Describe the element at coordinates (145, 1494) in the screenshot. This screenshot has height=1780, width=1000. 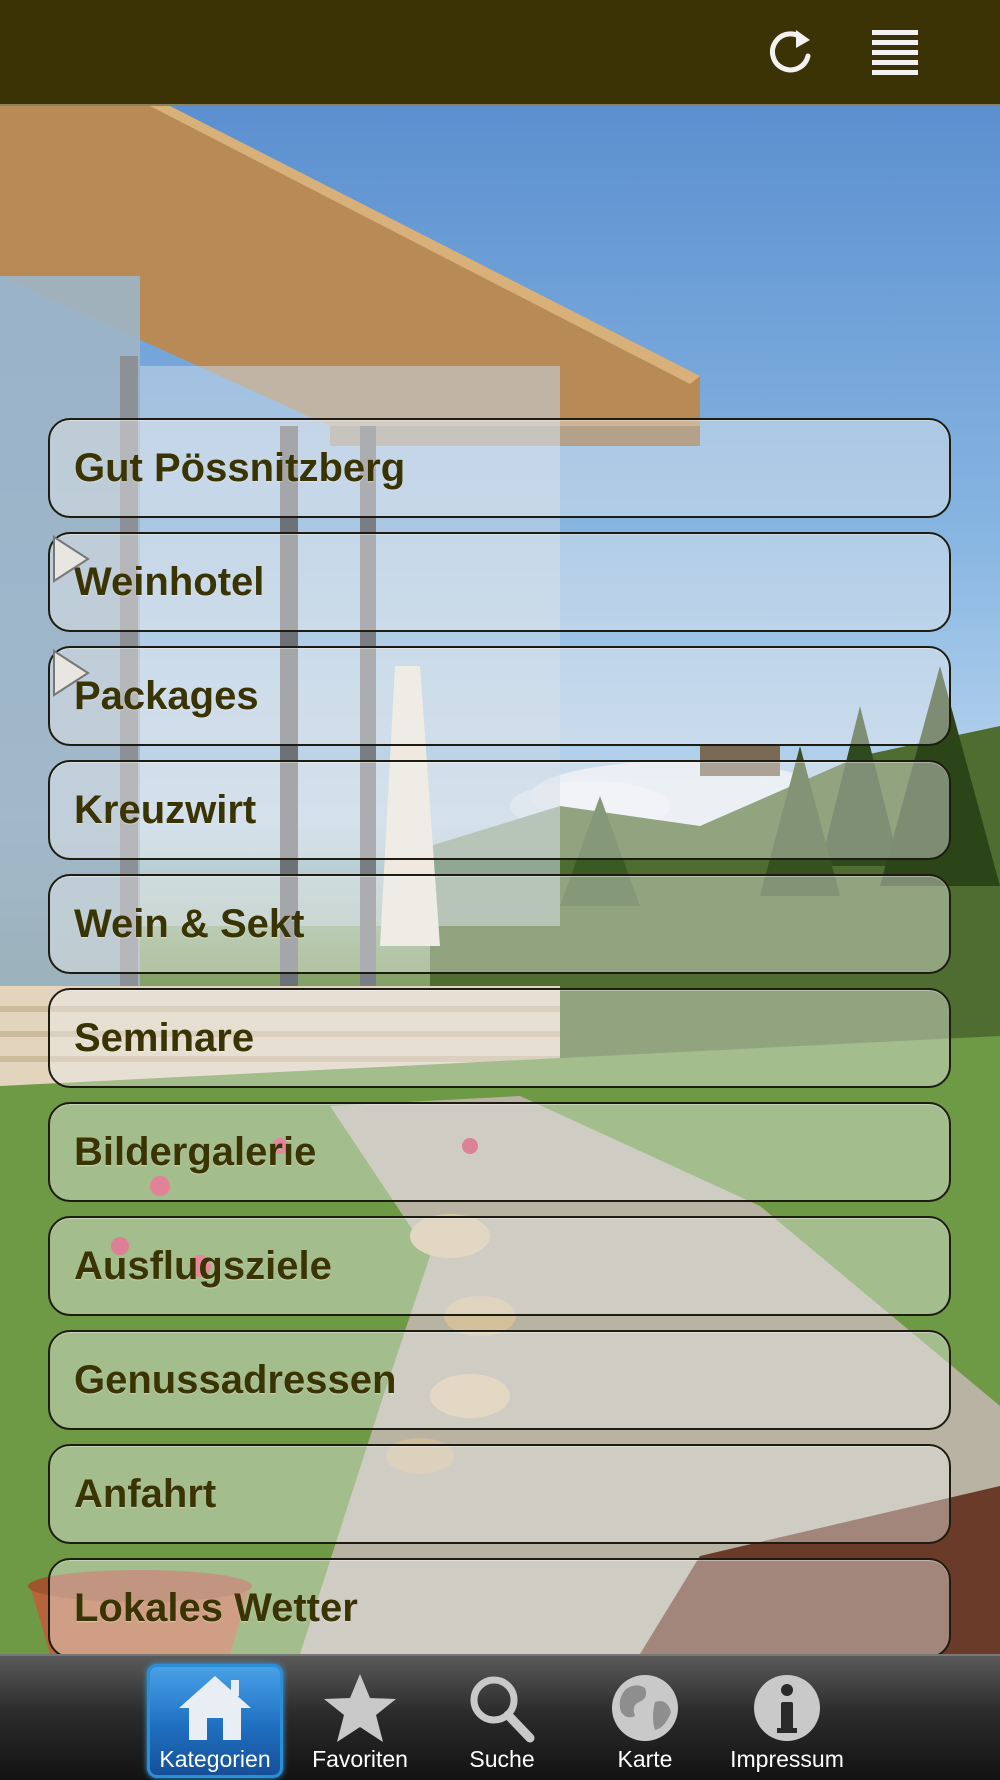
I see `menu-item-label: Anfahrt` at that location.